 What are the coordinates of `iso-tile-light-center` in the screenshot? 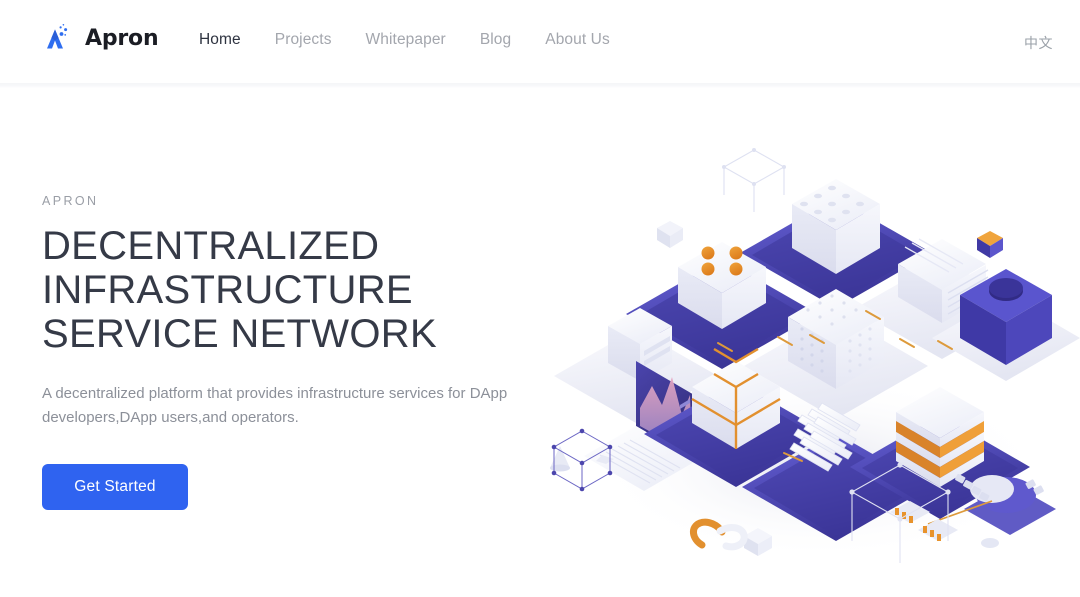 It's located at (836, 366).